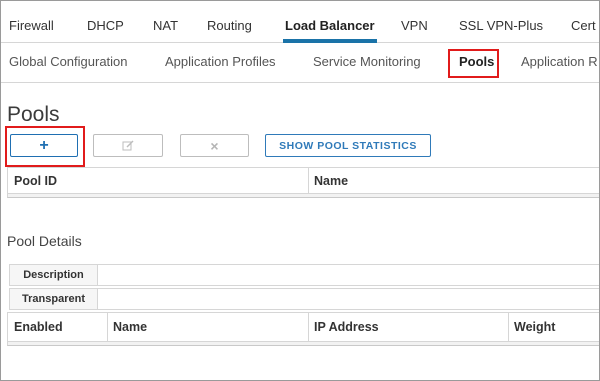 The image size is (600, 381). What do you see at coordinates (44, 241) in the screenshot?
I see `pool-details-title: Pool Details` at bounding box center [44, 241].